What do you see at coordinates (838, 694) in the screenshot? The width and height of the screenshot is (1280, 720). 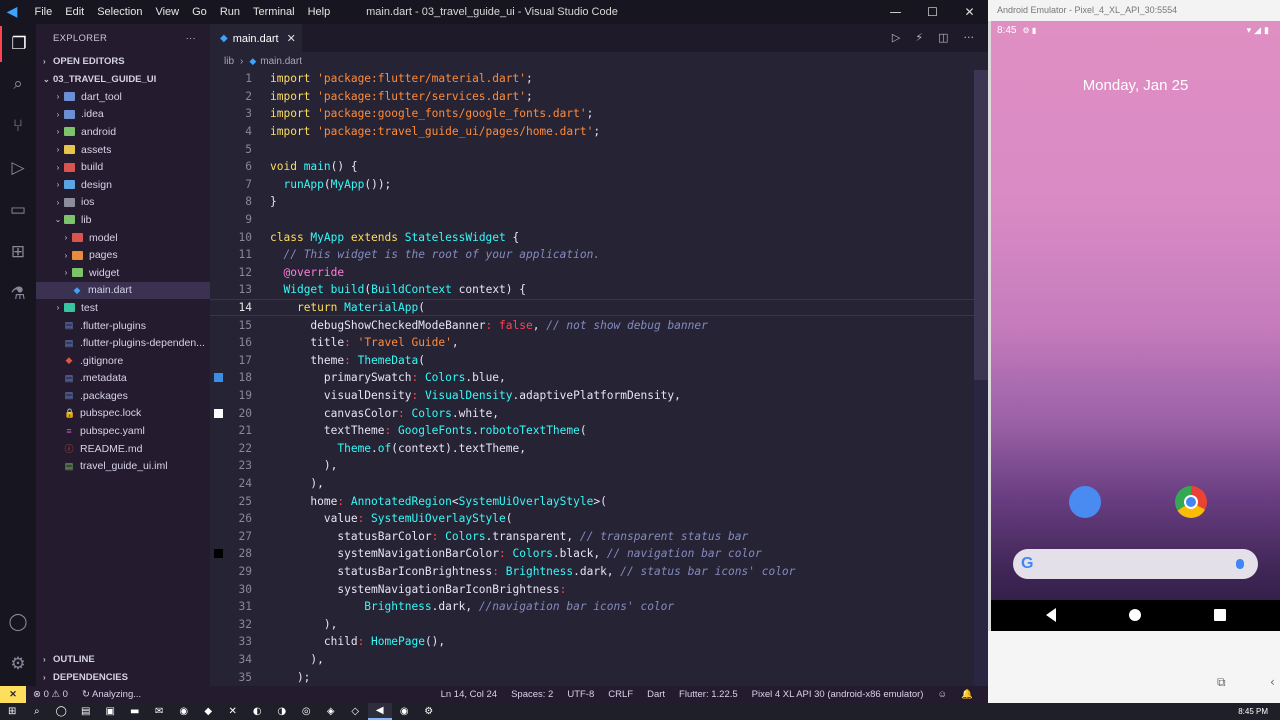 I see `device-selector: Pixel 4 XL API 30 (android-x86 emulator)` at bounding box center [838, 694].